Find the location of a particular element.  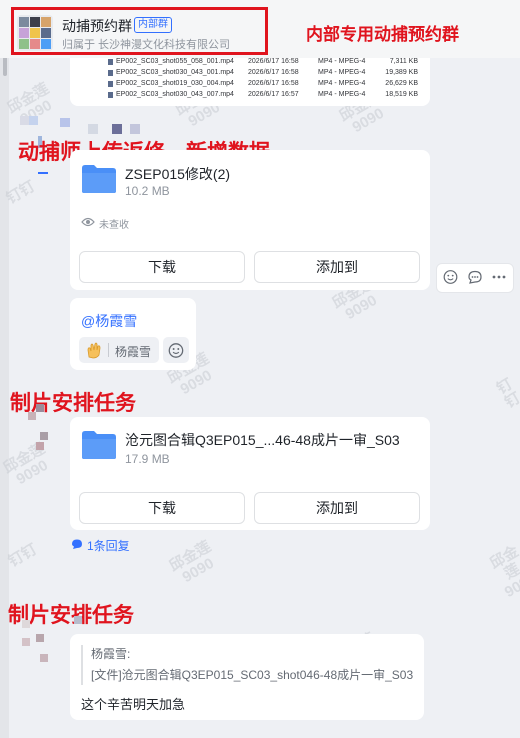

eye-icon is located at coordinates (88, 222).